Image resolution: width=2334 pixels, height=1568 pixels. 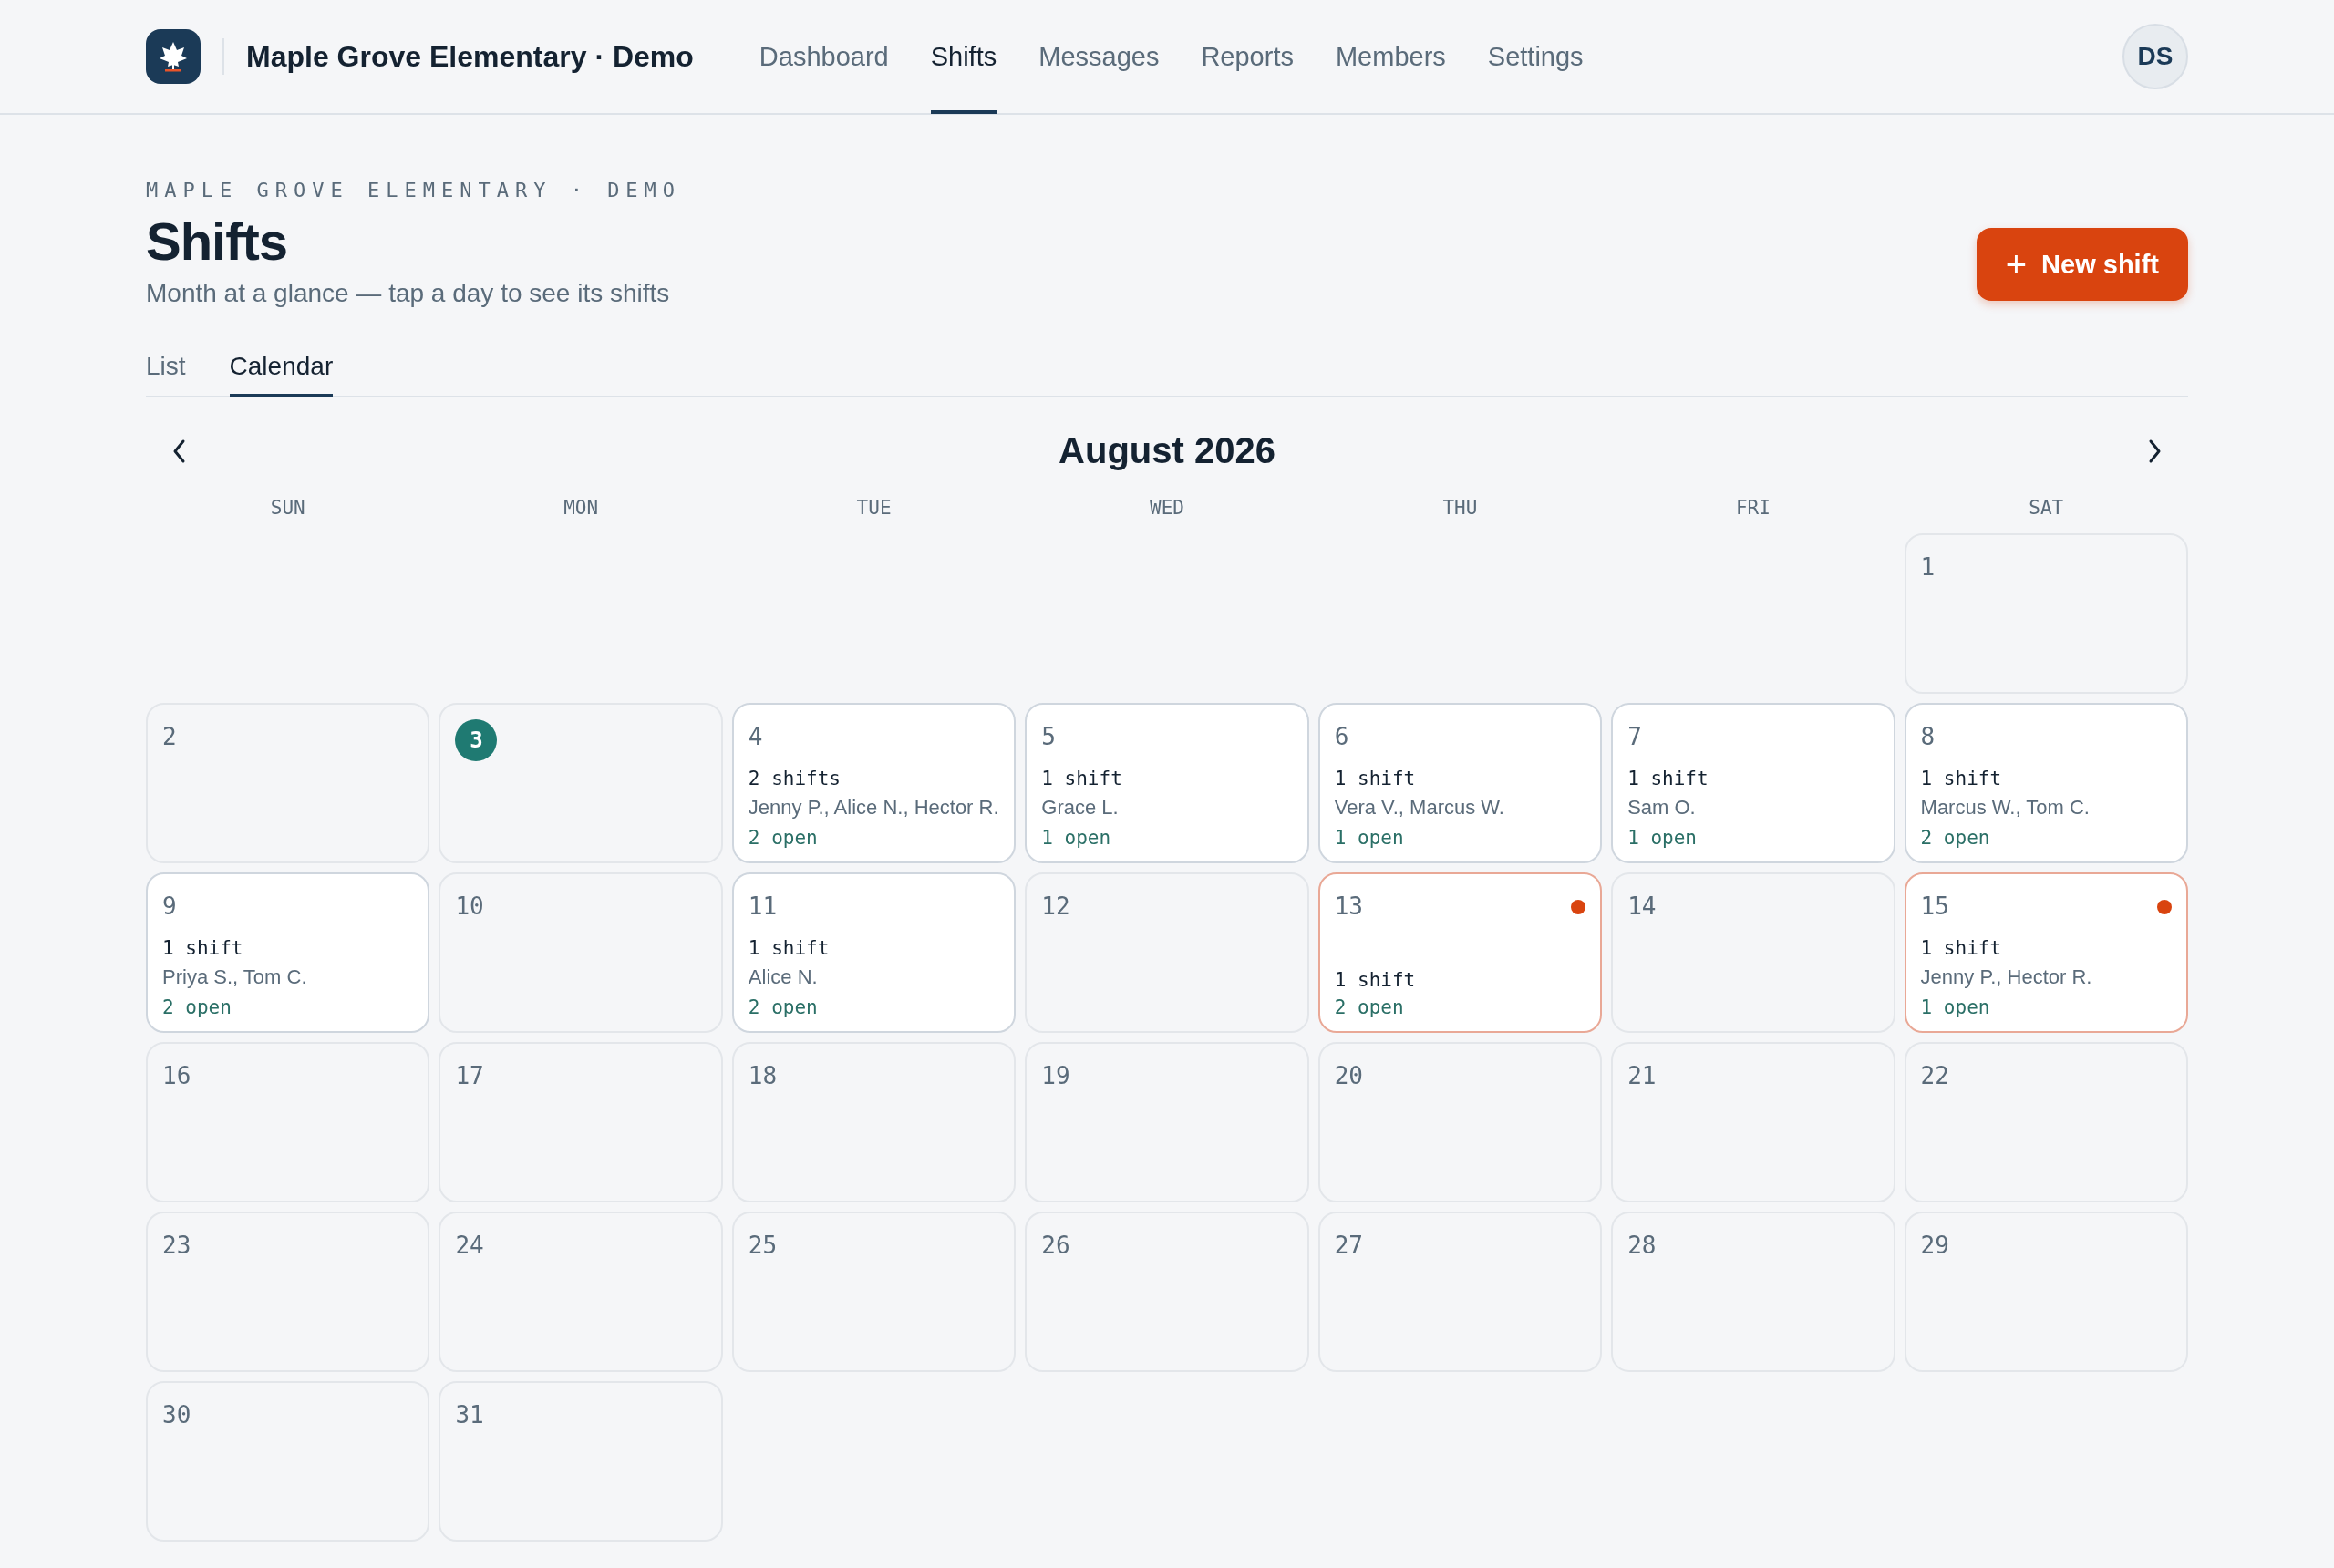 What do you see at coordinates (1048, 736) in the screenshot?
I see `day-number: 5` at bounding box center [1048, 736].